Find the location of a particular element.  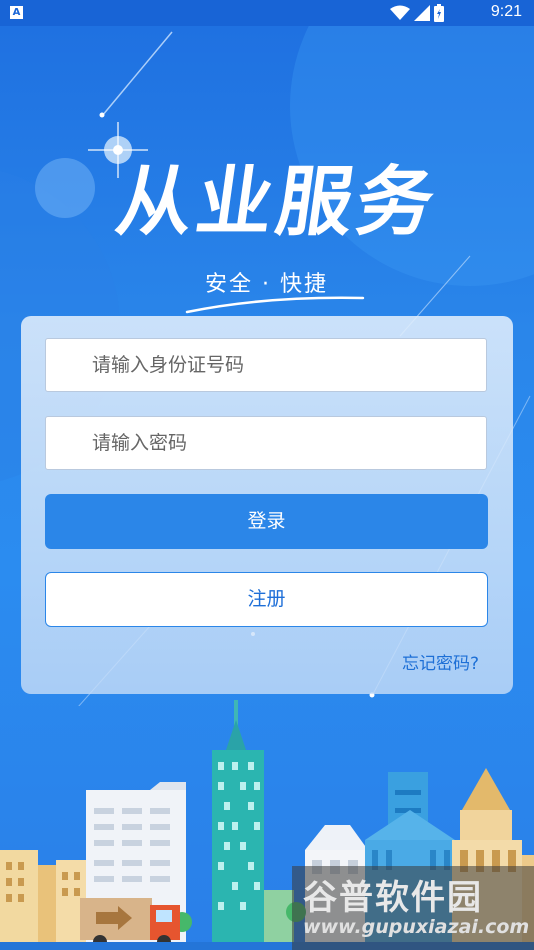

register-button: 注册 is located at coordinates (266, 599).